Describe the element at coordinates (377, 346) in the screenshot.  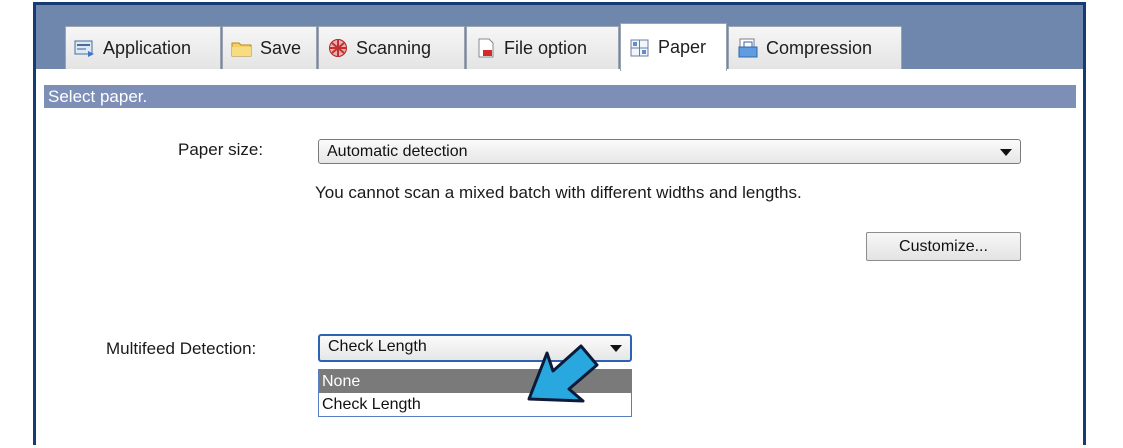
I see `multifeed-detection-value: Check Length` at that location.